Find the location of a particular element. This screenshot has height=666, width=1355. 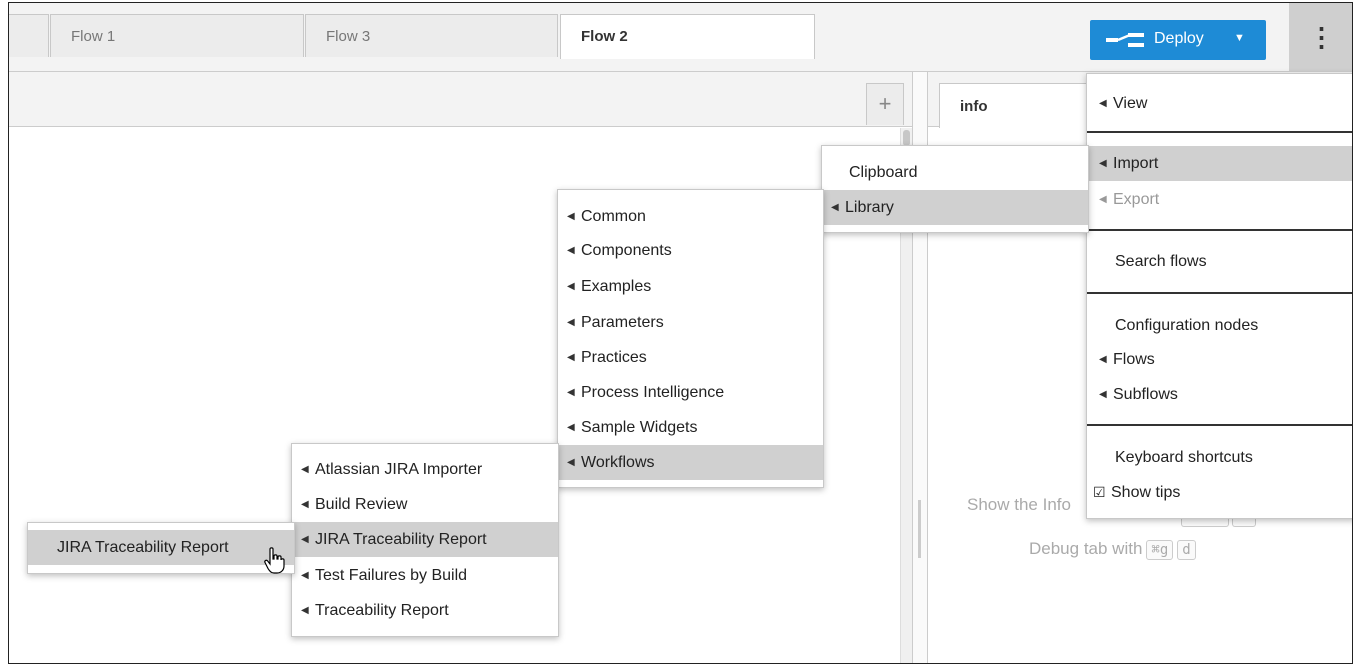

tab-flow-3: Flow 3 is located at coordinates (431, 35).